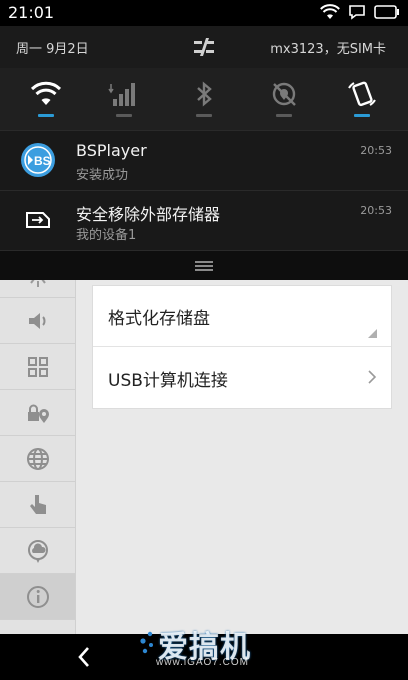 The width and height of the screenshot is (408, 680). Describe the element at coordinates (42, 161) in the screenshot. I see `svg-text: BS` at that location.